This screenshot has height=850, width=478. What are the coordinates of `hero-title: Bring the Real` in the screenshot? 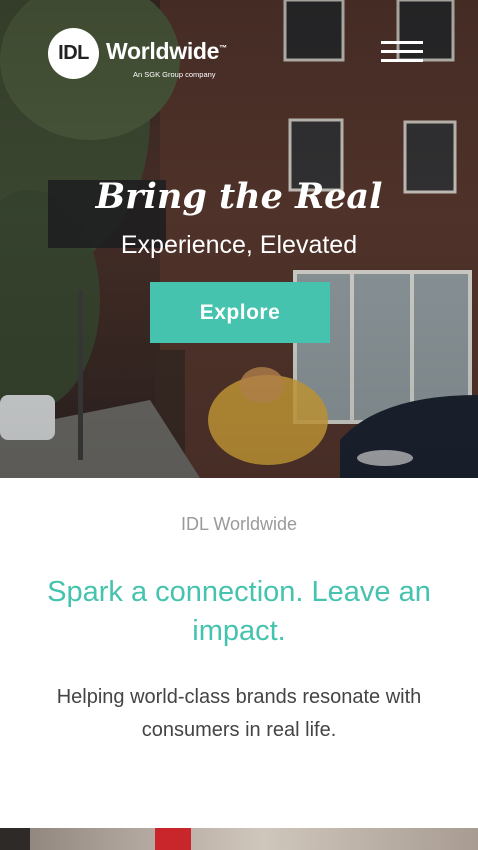 It's located at (239, 196).